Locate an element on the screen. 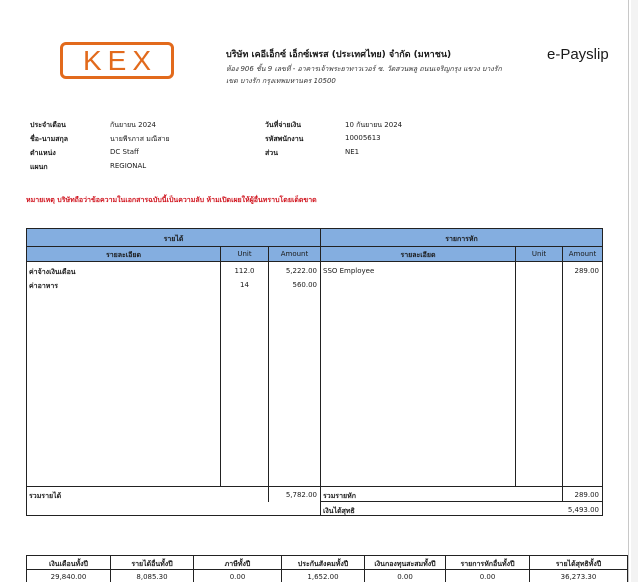 This screenshot has height=582, width=638. document-title: e-Payslip is located at coordinates (578, 54).